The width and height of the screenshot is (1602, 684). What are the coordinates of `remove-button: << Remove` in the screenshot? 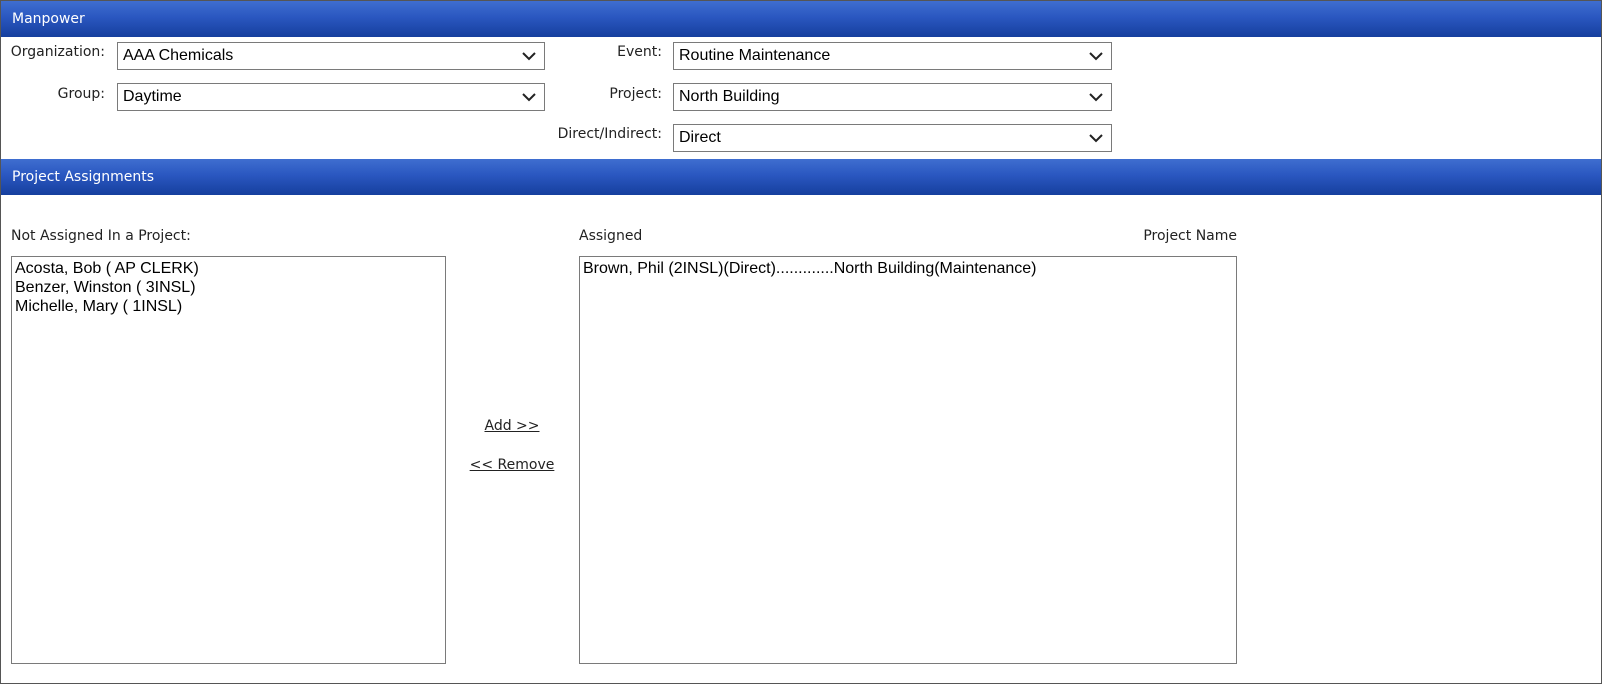 It's located at (512, 465).